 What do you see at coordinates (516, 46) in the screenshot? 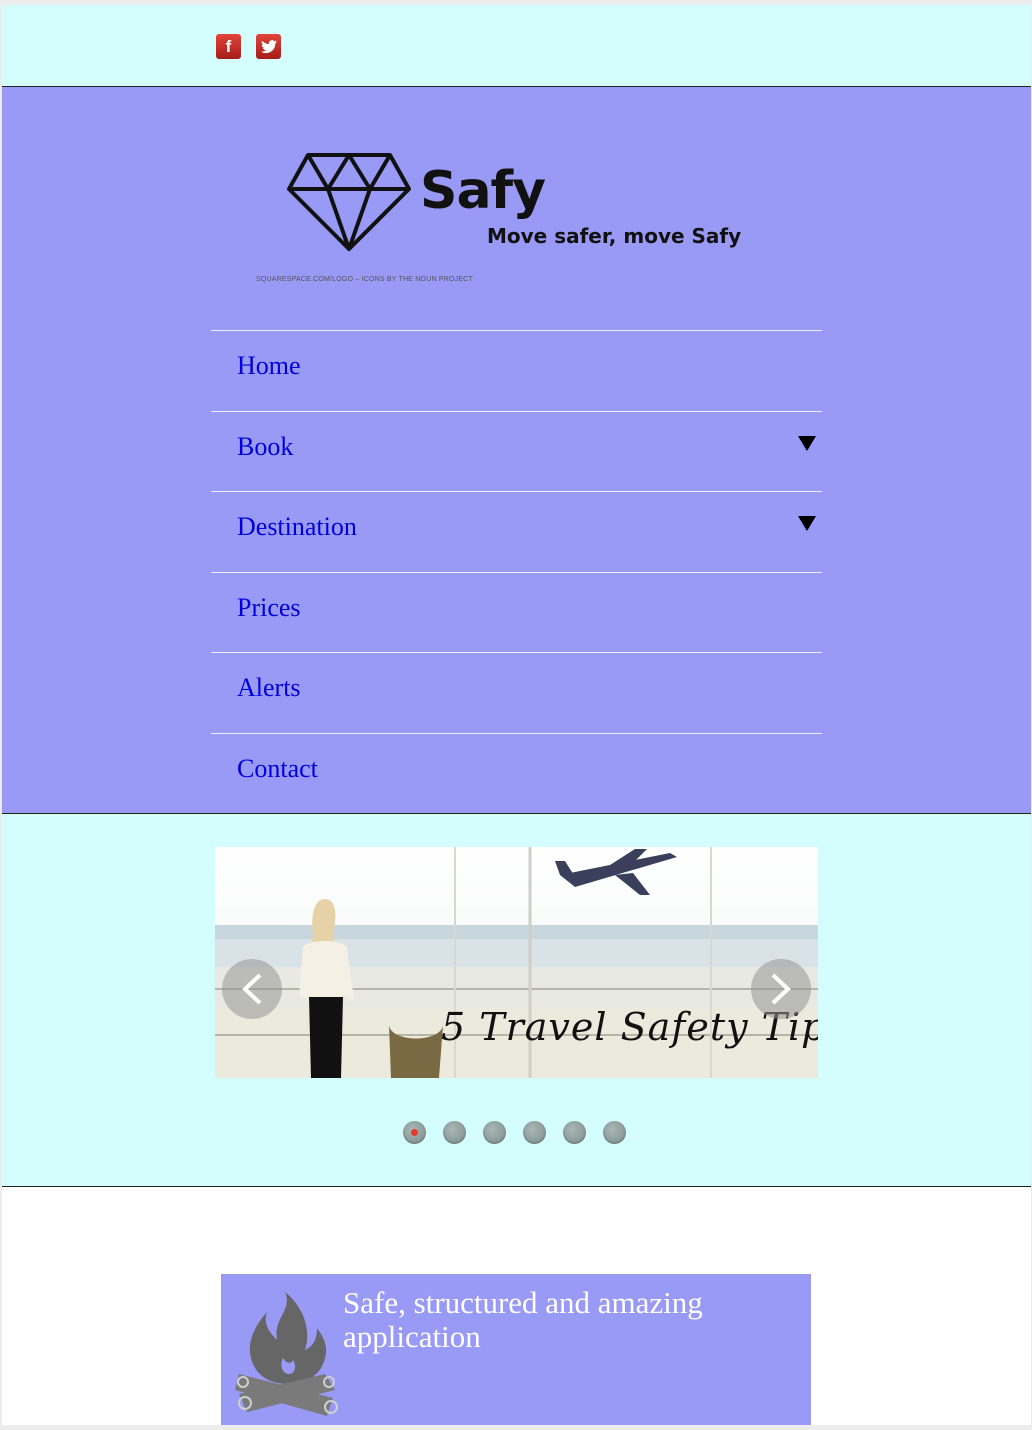
I see `social-bar: f` at bounding box center [516, 46].